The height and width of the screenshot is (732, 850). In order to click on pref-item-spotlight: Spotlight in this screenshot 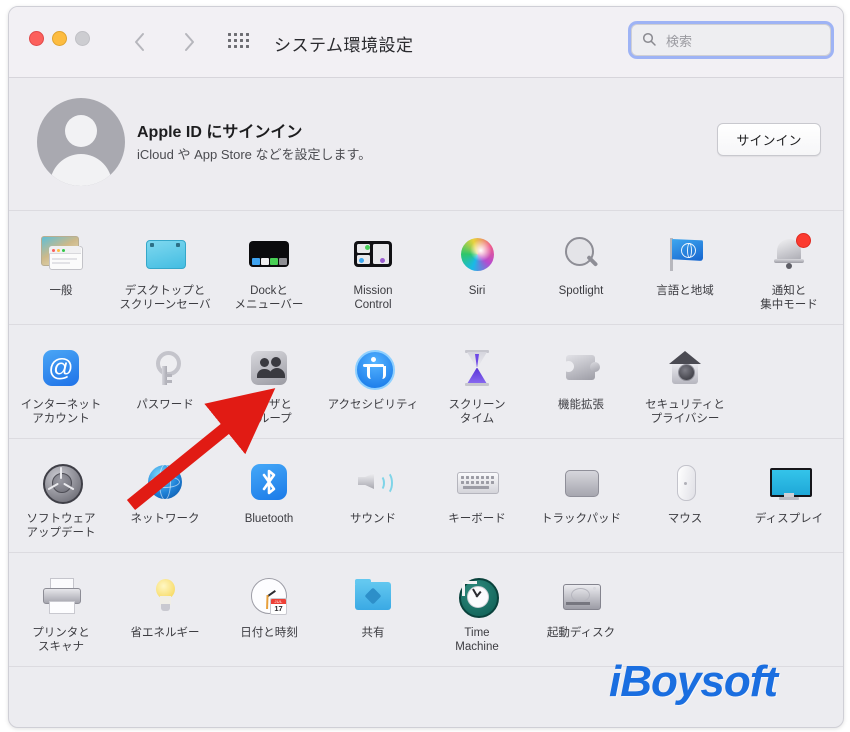, I will do `click(581, 270)`.